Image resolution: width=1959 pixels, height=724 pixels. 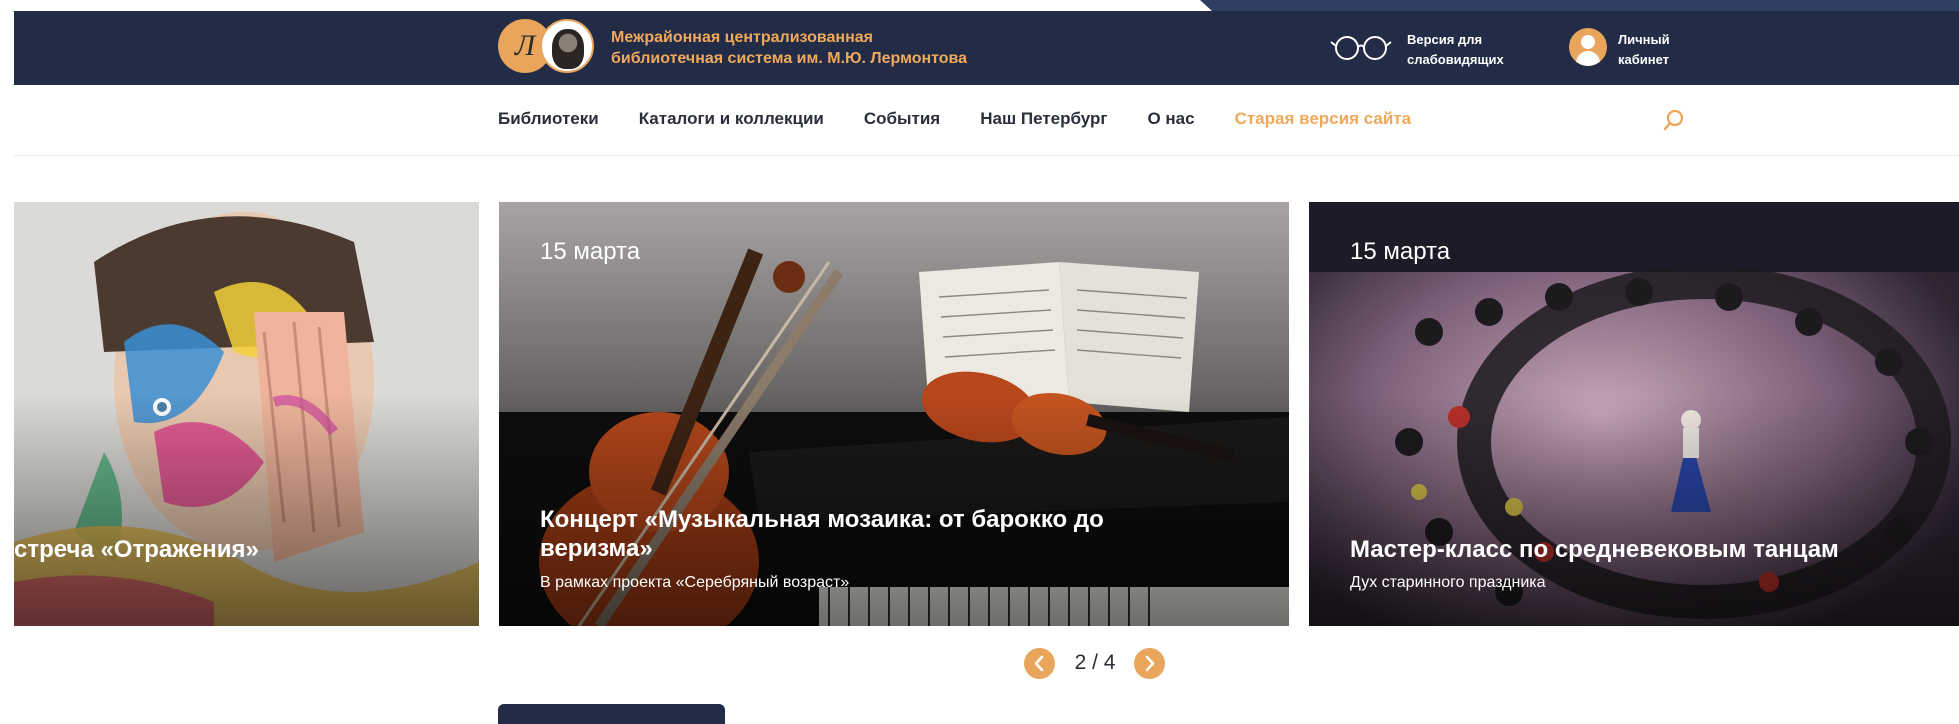 I want to click on personal-account-label: Личный кабинет, so click(x=1644, y=49).